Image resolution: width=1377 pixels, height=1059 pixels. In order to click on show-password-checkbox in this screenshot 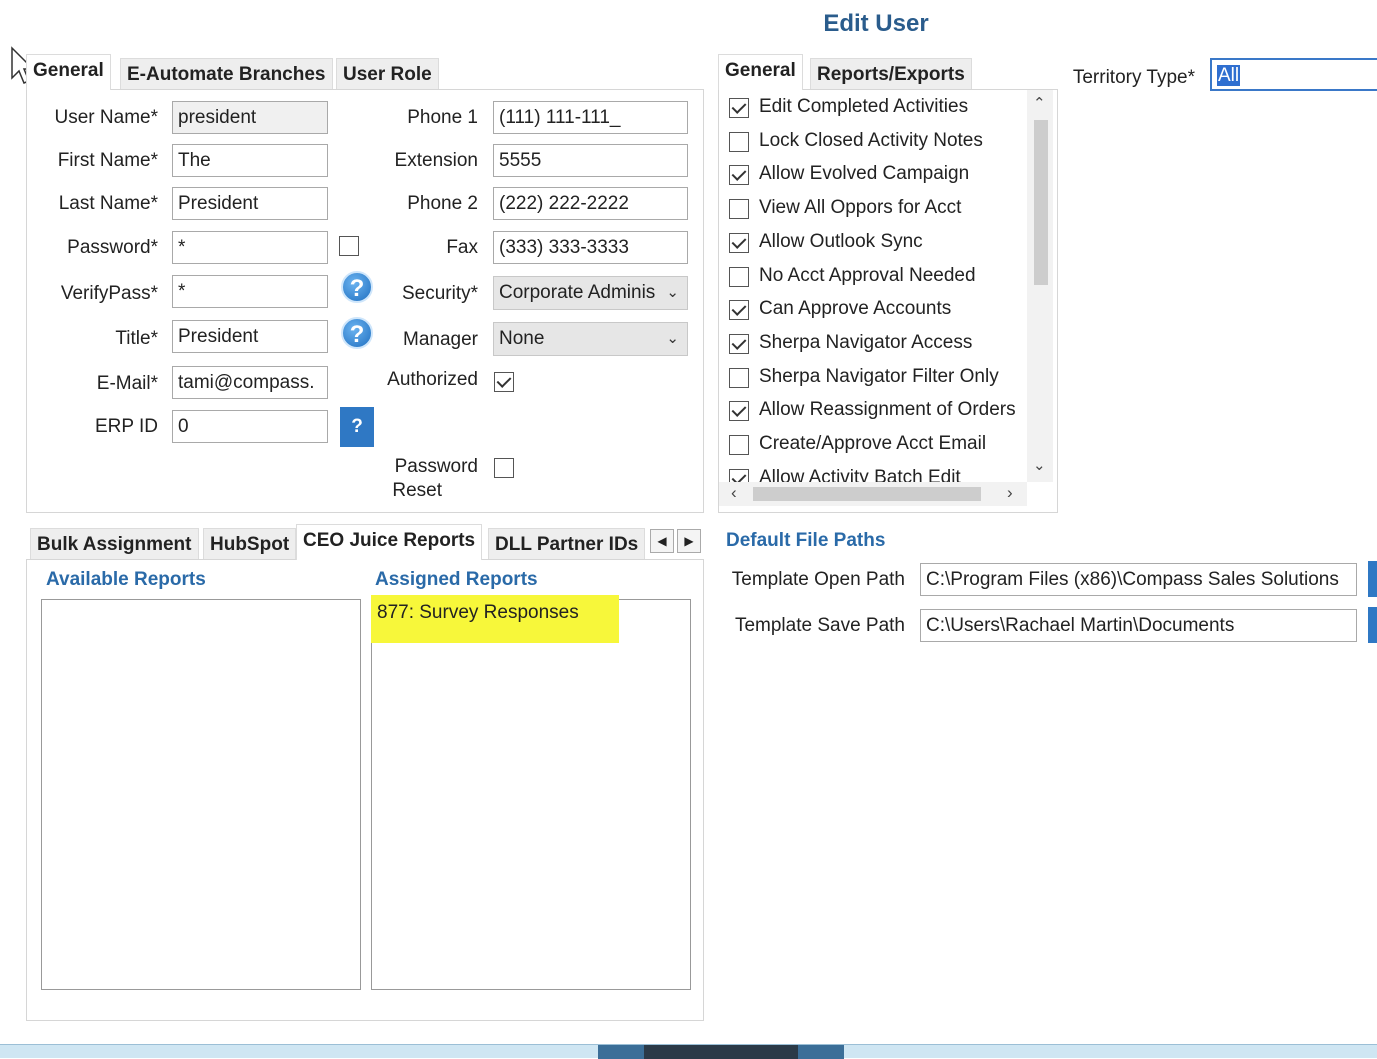, I will do `click(349, 246)`.